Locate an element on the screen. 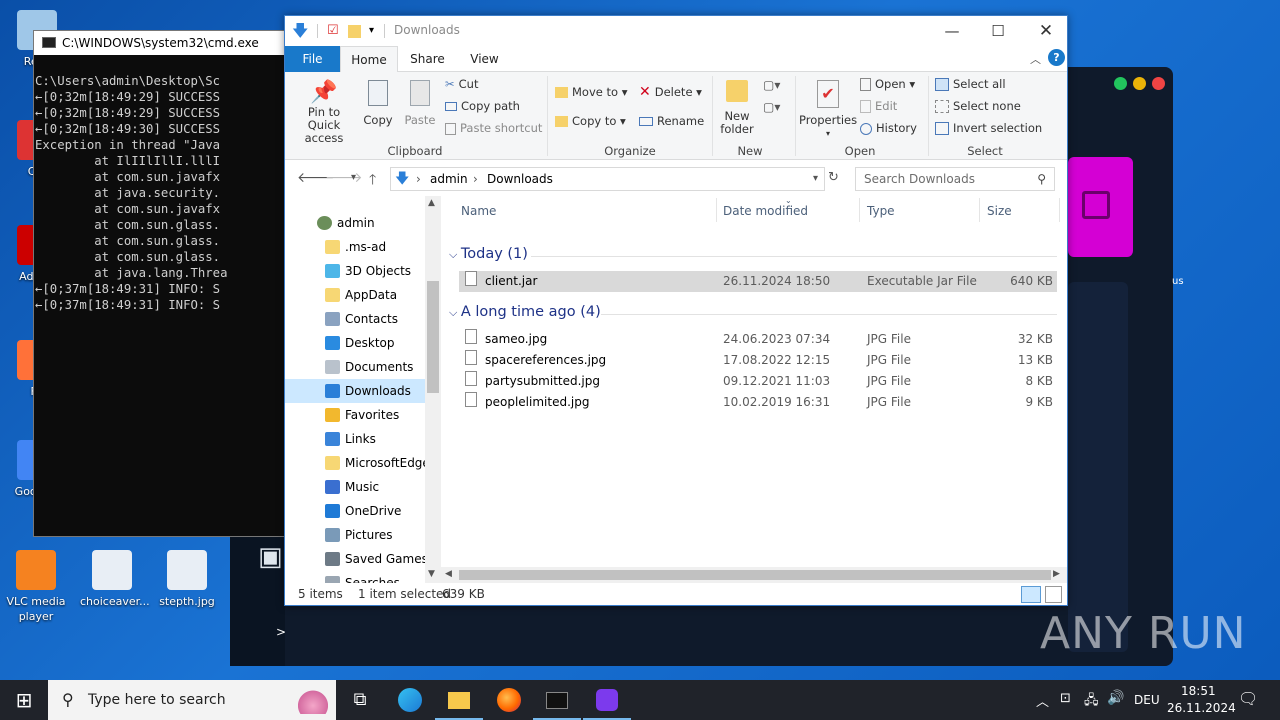 The width and height of the screenshot is (1280, 720). app-taskbar-icon is located at coordinates (607, 700).